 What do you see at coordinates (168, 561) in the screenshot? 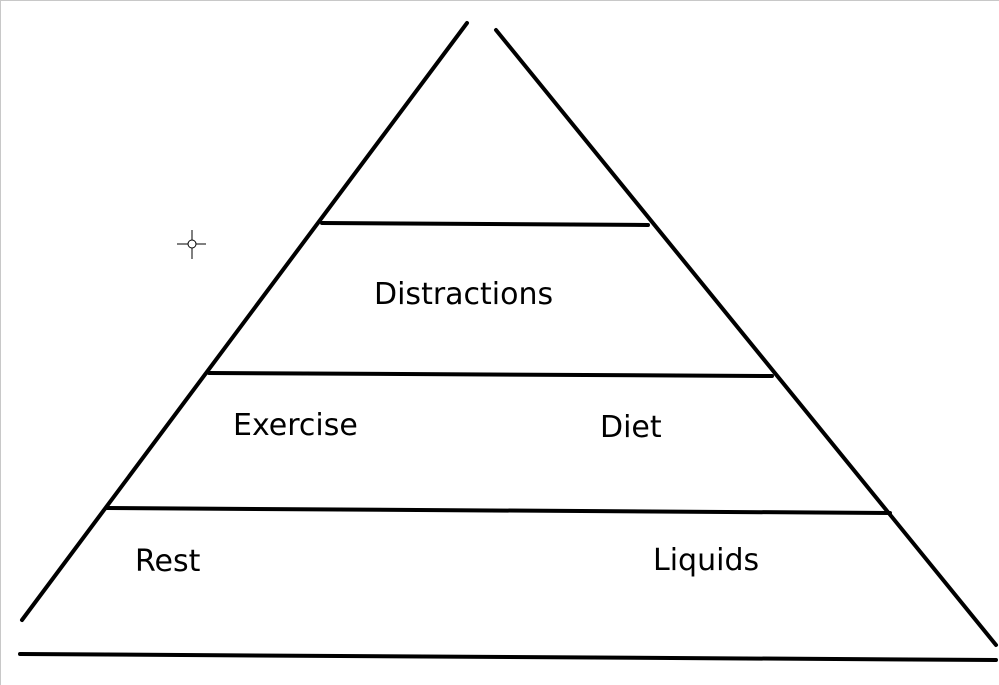
I see `label-rest: Rest` at bounding box center [168, 561].